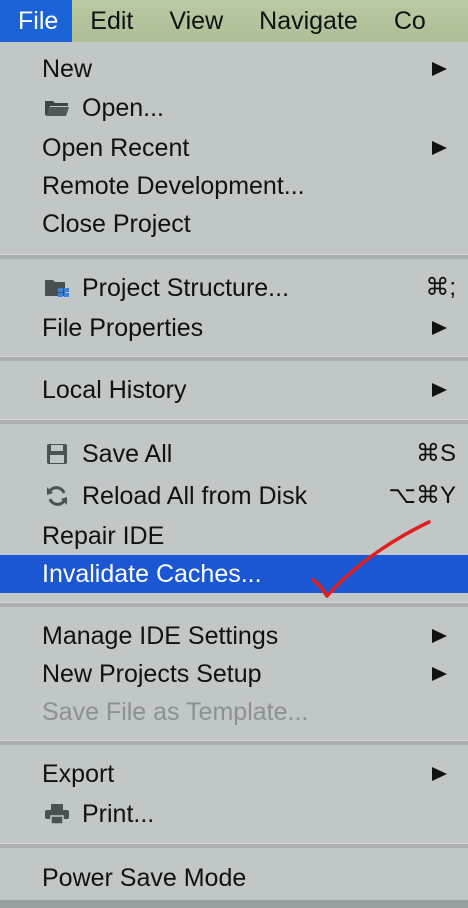  I want to click on reload-icon, so click(57, 496).